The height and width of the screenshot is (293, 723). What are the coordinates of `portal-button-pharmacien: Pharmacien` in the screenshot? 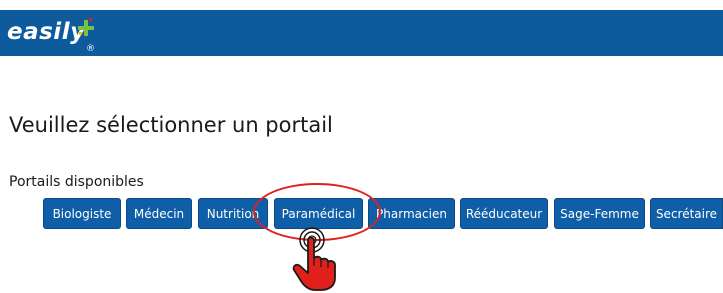 It's located at (411, 213).